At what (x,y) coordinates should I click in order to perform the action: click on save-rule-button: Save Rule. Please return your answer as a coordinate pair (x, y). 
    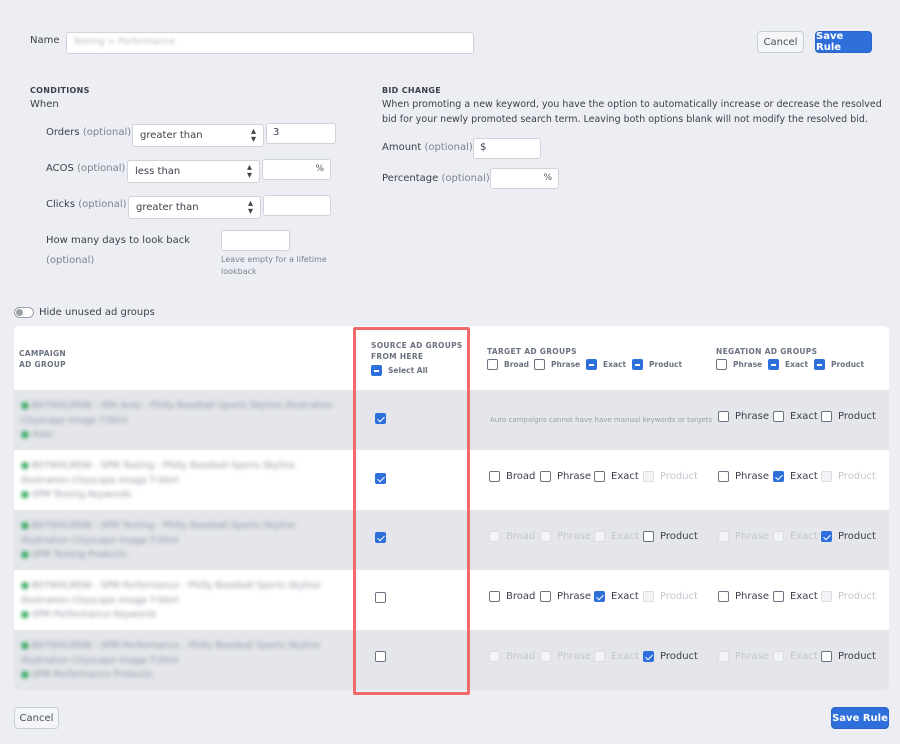
    Looking at the image, I should click on (843, 42).